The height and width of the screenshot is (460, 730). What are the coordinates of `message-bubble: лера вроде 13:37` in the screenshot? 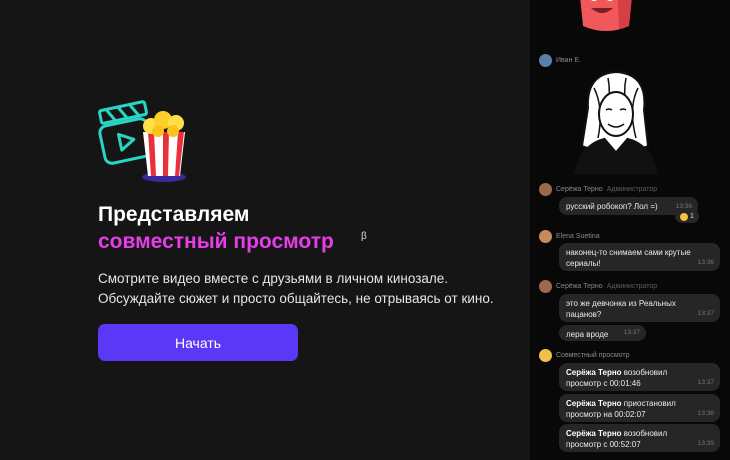 It's located at (602, 333).